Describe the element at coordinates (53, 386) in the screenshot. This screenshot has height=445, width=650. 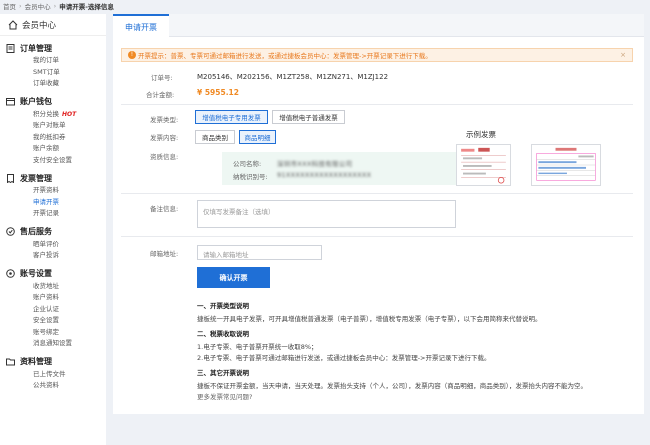
I see `sidebar-item-public-files: 公共资料` at that location.